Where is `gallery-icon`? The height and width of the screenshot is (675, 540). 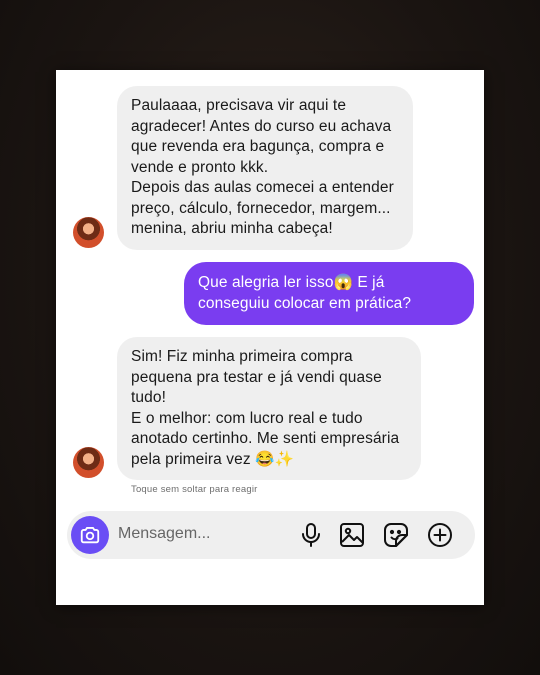
gallery-icon is located at coordinates (352, 535).